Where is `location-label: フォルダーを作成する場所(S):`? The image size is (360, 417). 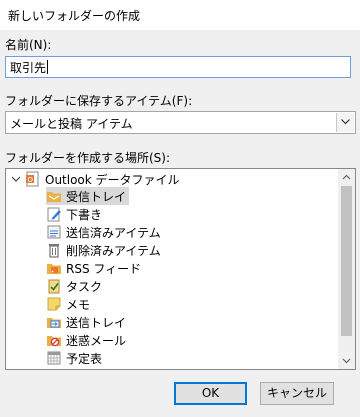
location-label: フォルダーを作成する場所(S): is located at coordinates (88, 158).